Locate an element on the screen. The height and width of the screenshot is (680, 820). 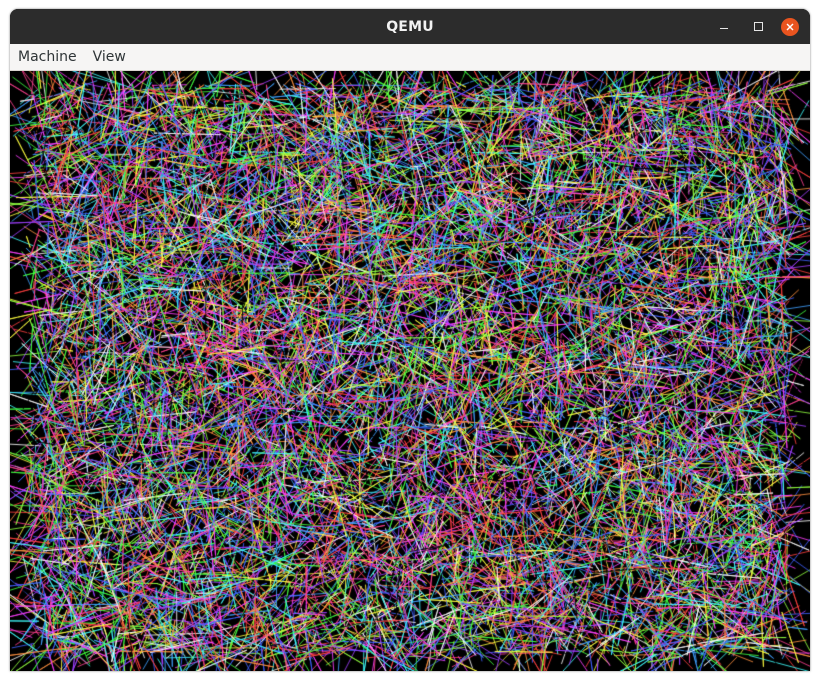
minimize-button is located at coordinates (724, 26).